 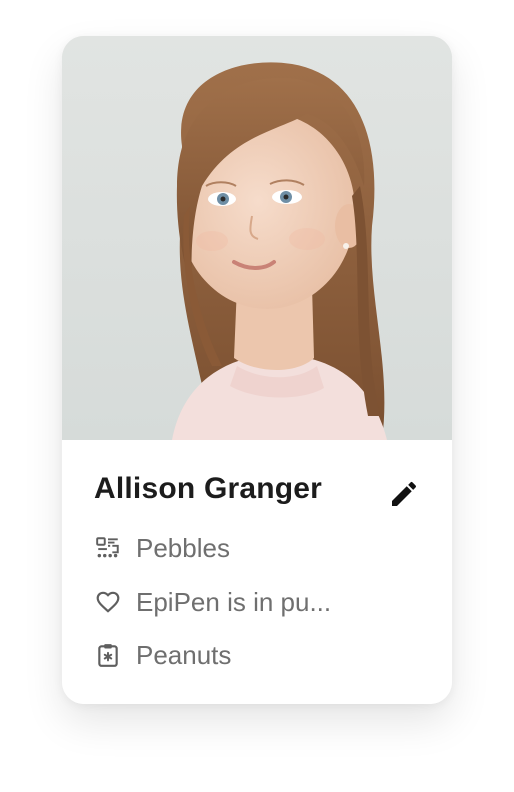 What do you see at coordinates (183, 547) in the screenshot?
I see `group-label: Pebbles` at bounding box center [183, 547].